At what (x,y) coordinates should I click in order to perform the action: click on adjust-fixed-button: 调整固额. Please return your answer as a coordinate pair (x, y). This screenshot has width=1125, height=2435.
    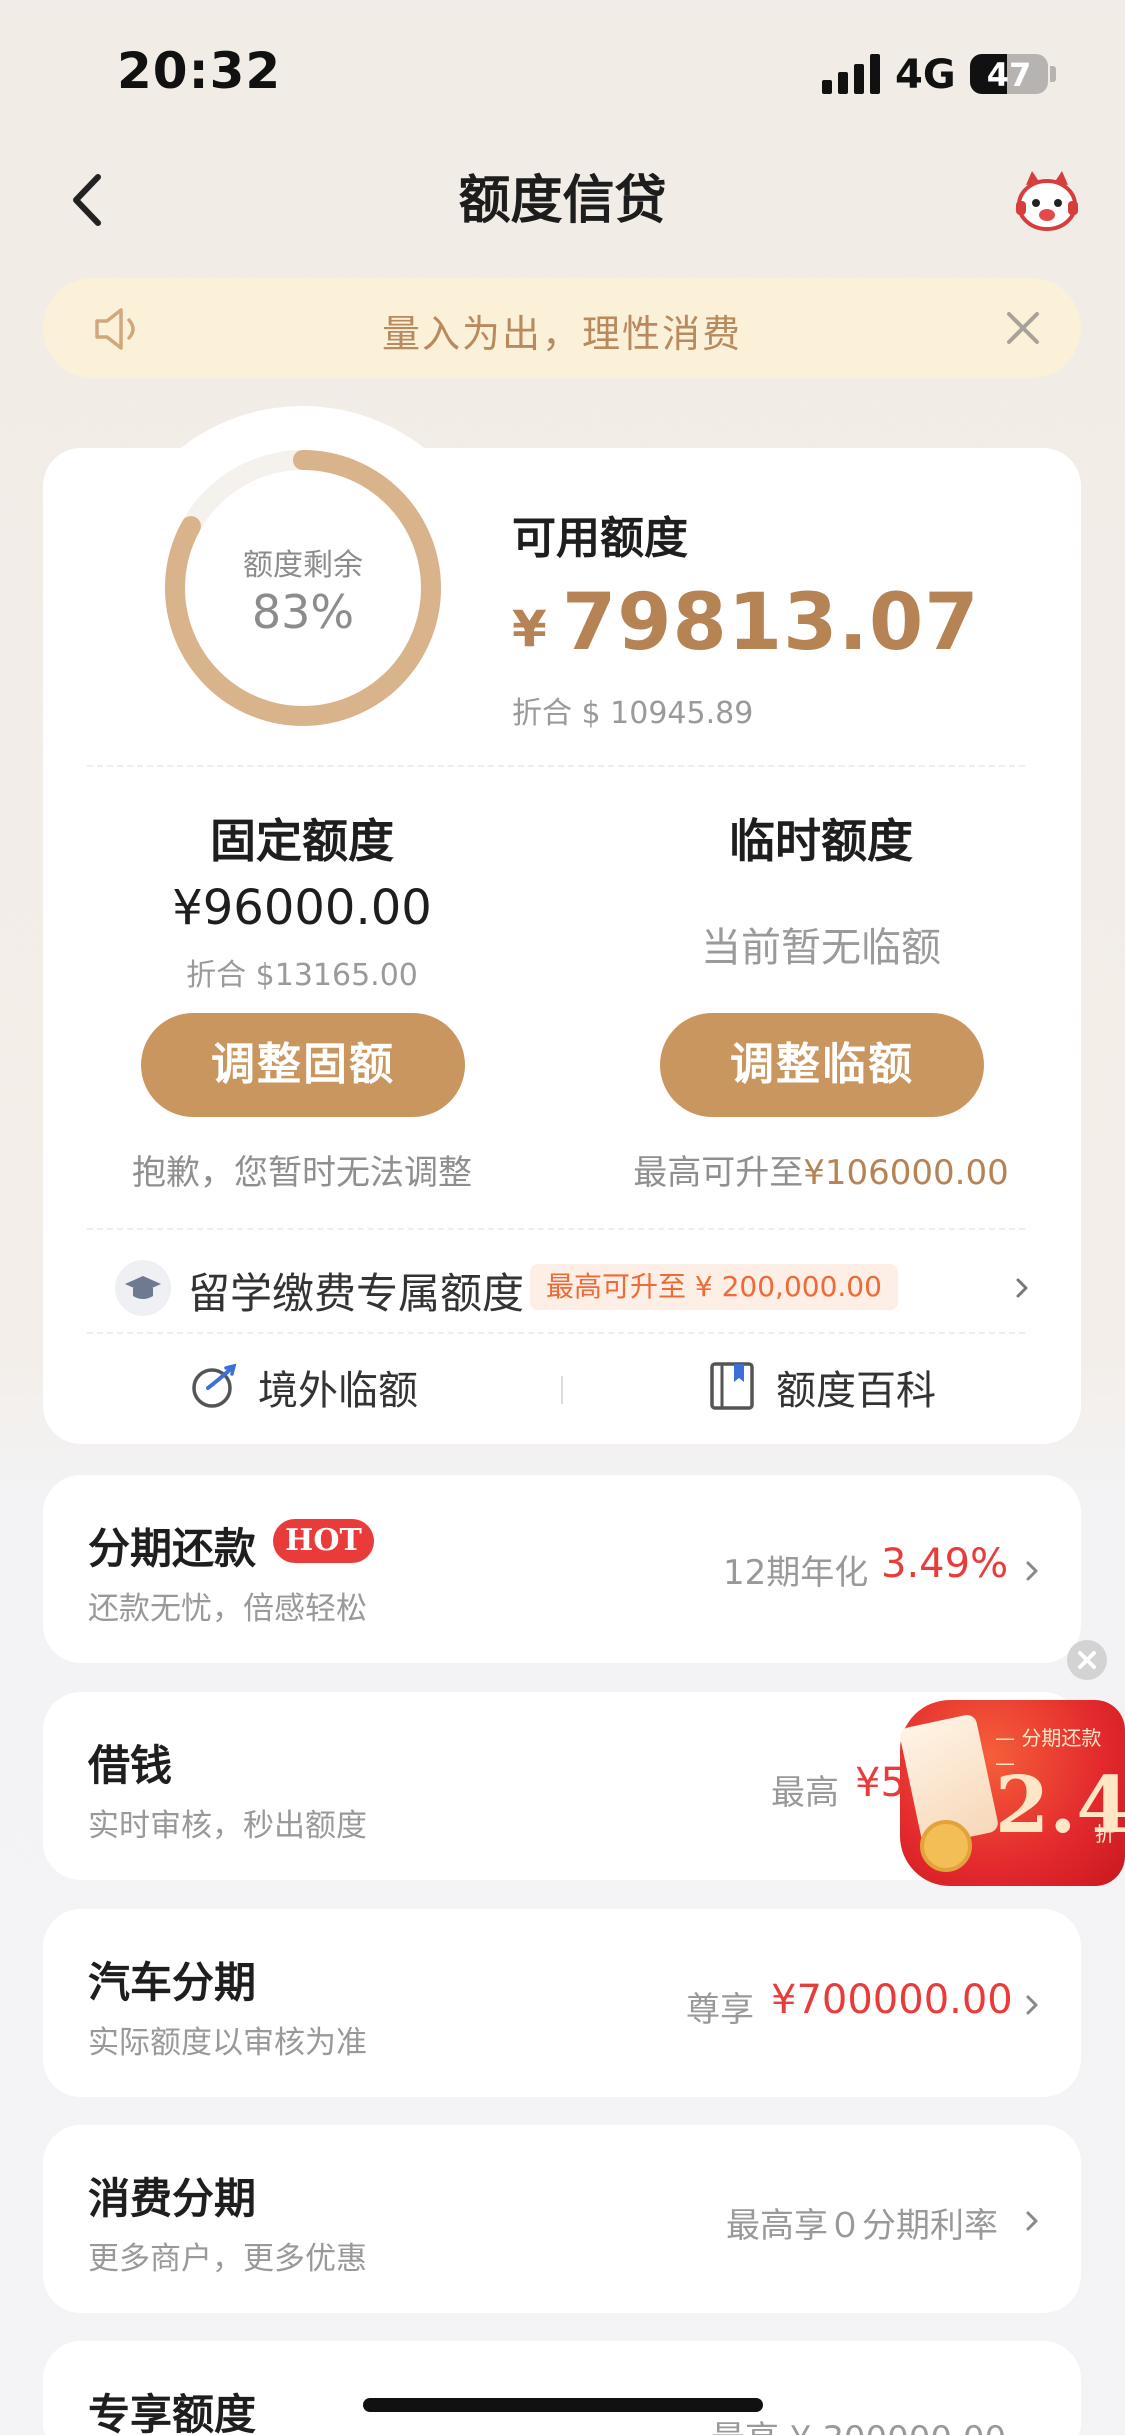
    Looking at the image, I should click on (303, 1065).